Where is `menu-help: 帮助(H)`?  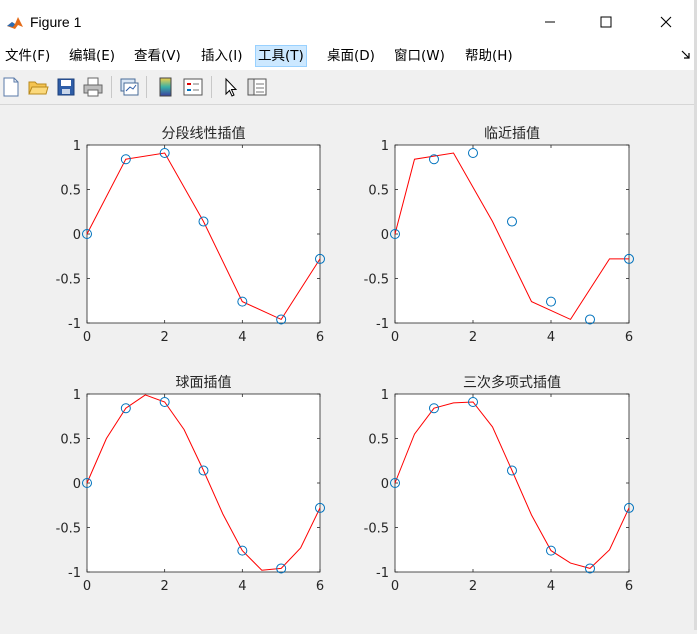
menu-help: 帮助(H) is located at coordinates (489, 56).